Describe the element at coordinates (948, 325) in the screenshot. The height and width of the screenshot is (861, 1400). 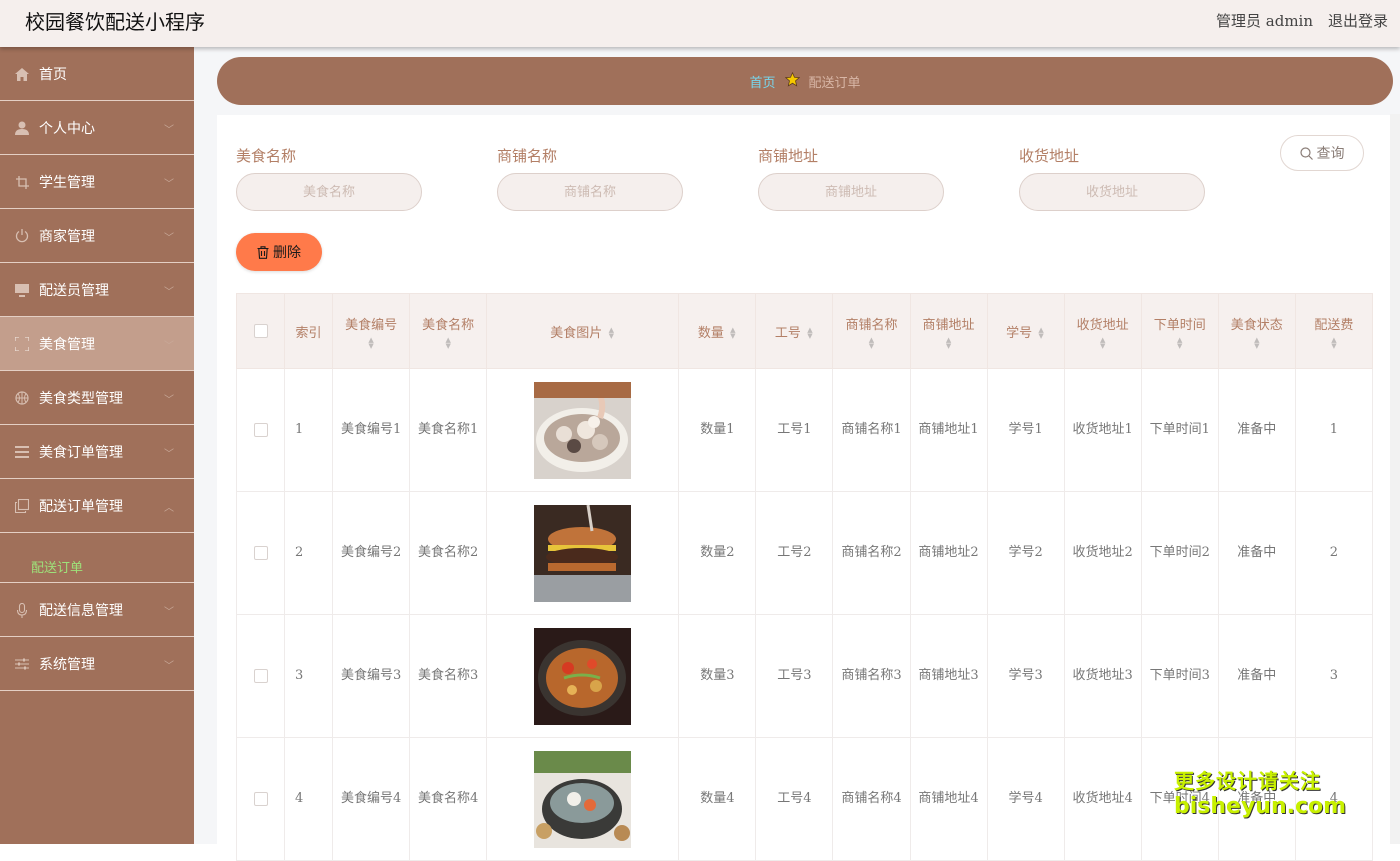
I see `column-label: 商铺地址` at that location.